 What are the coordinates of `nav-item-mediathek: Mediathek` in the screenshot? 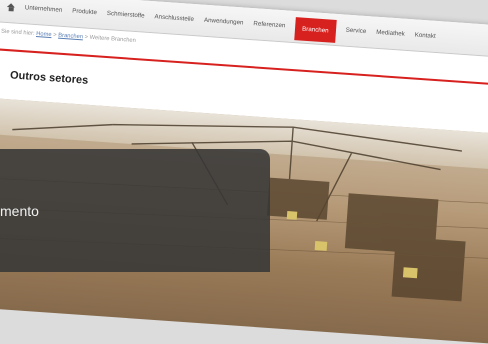 It's located at (390, 33).